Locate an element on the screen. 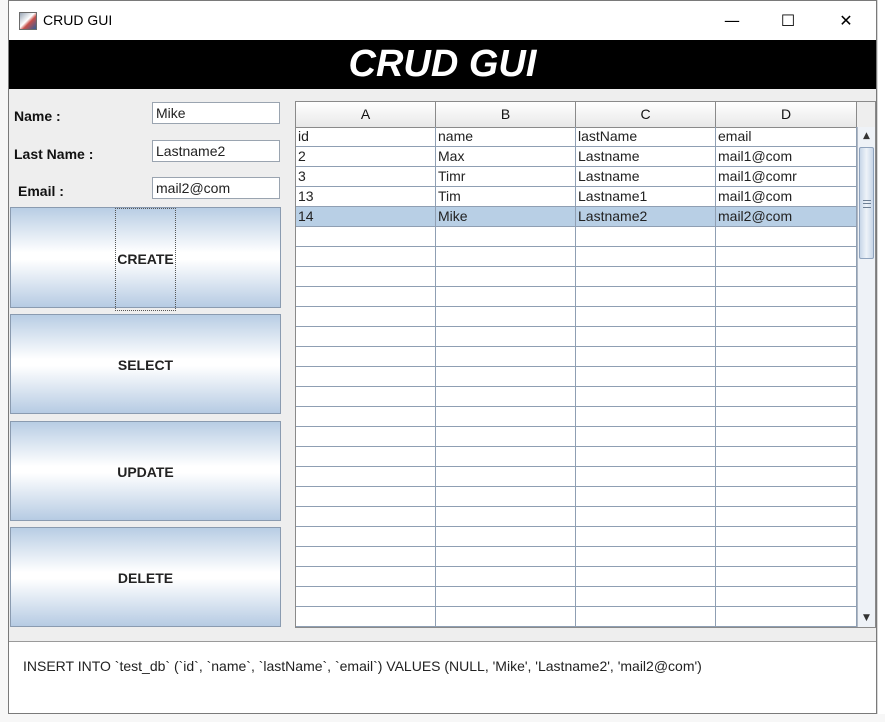 Image resolution: width=885 pixels, height=722 pixels. table-row: 13 Tim Lastname1 mail1@com is located at coordinates (576, 197).